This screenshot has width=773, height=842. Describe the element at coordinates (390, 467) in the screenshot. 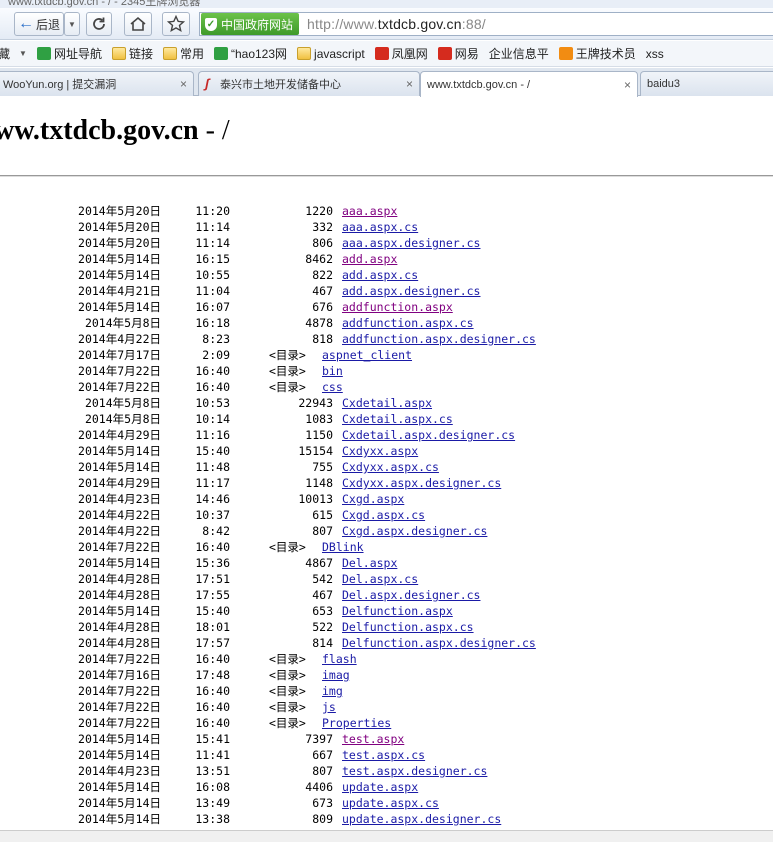

I see `file-link: Cxdyxx.aspx.cs` at that location.